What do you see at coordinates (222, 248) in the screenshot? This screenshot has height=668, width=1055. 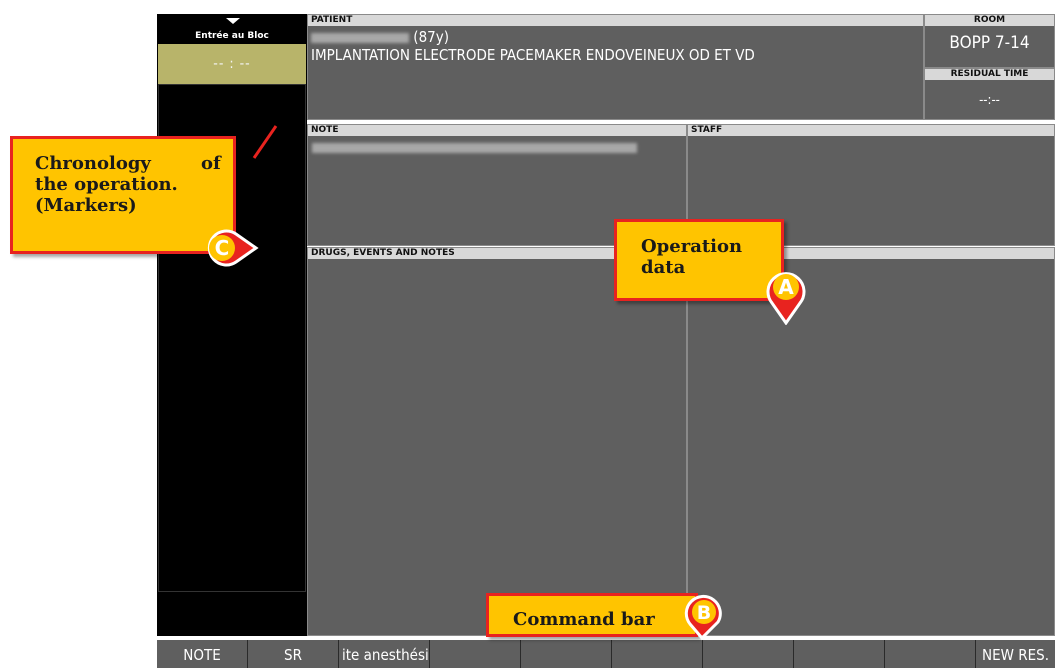 I see `pin-c-letter: C` at bounding box center [222, 248].